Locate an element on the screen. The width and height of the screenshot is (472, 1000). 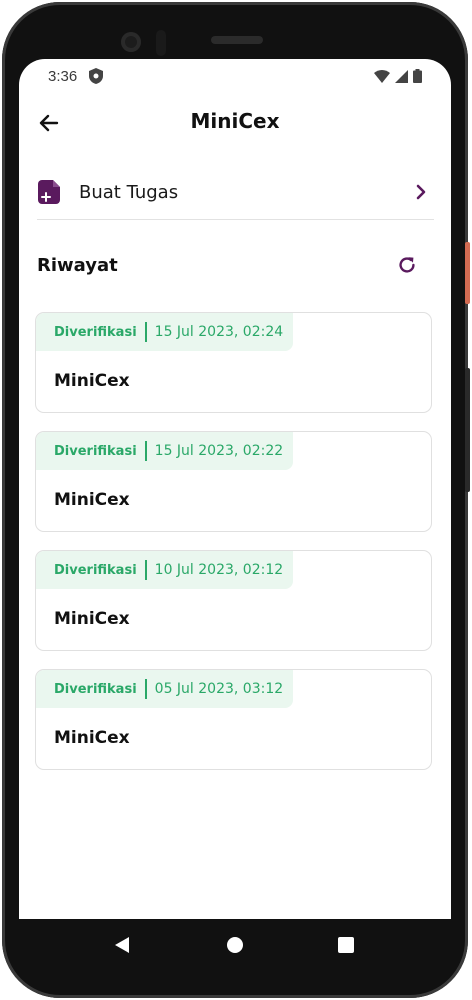
status-time: 3:36 is located at coordinates (63, 76).